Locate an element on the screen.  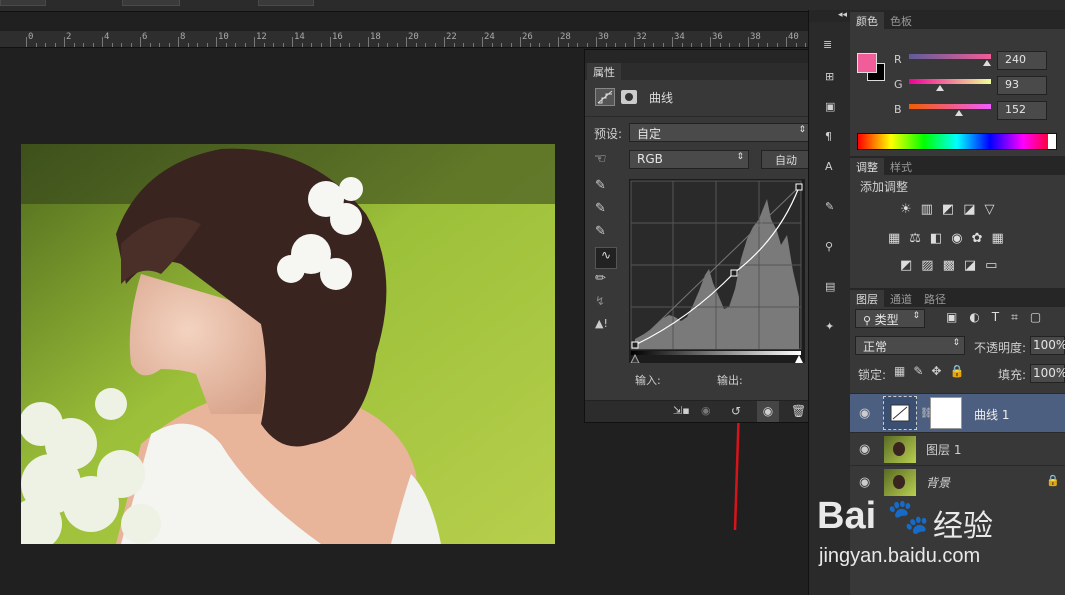
tab-channels: 通道 is located at coordinates (901, 298).